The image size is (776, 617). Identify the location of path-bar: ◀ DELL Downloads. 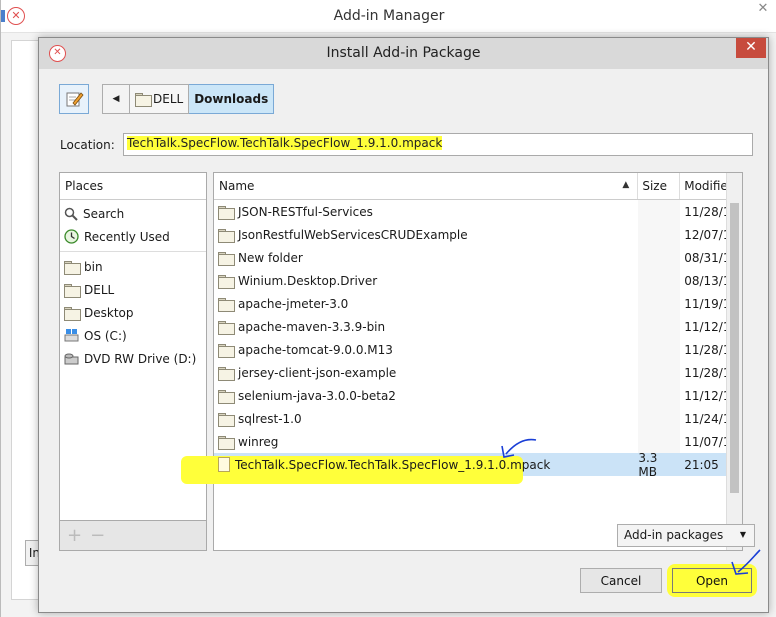
(188, 99).